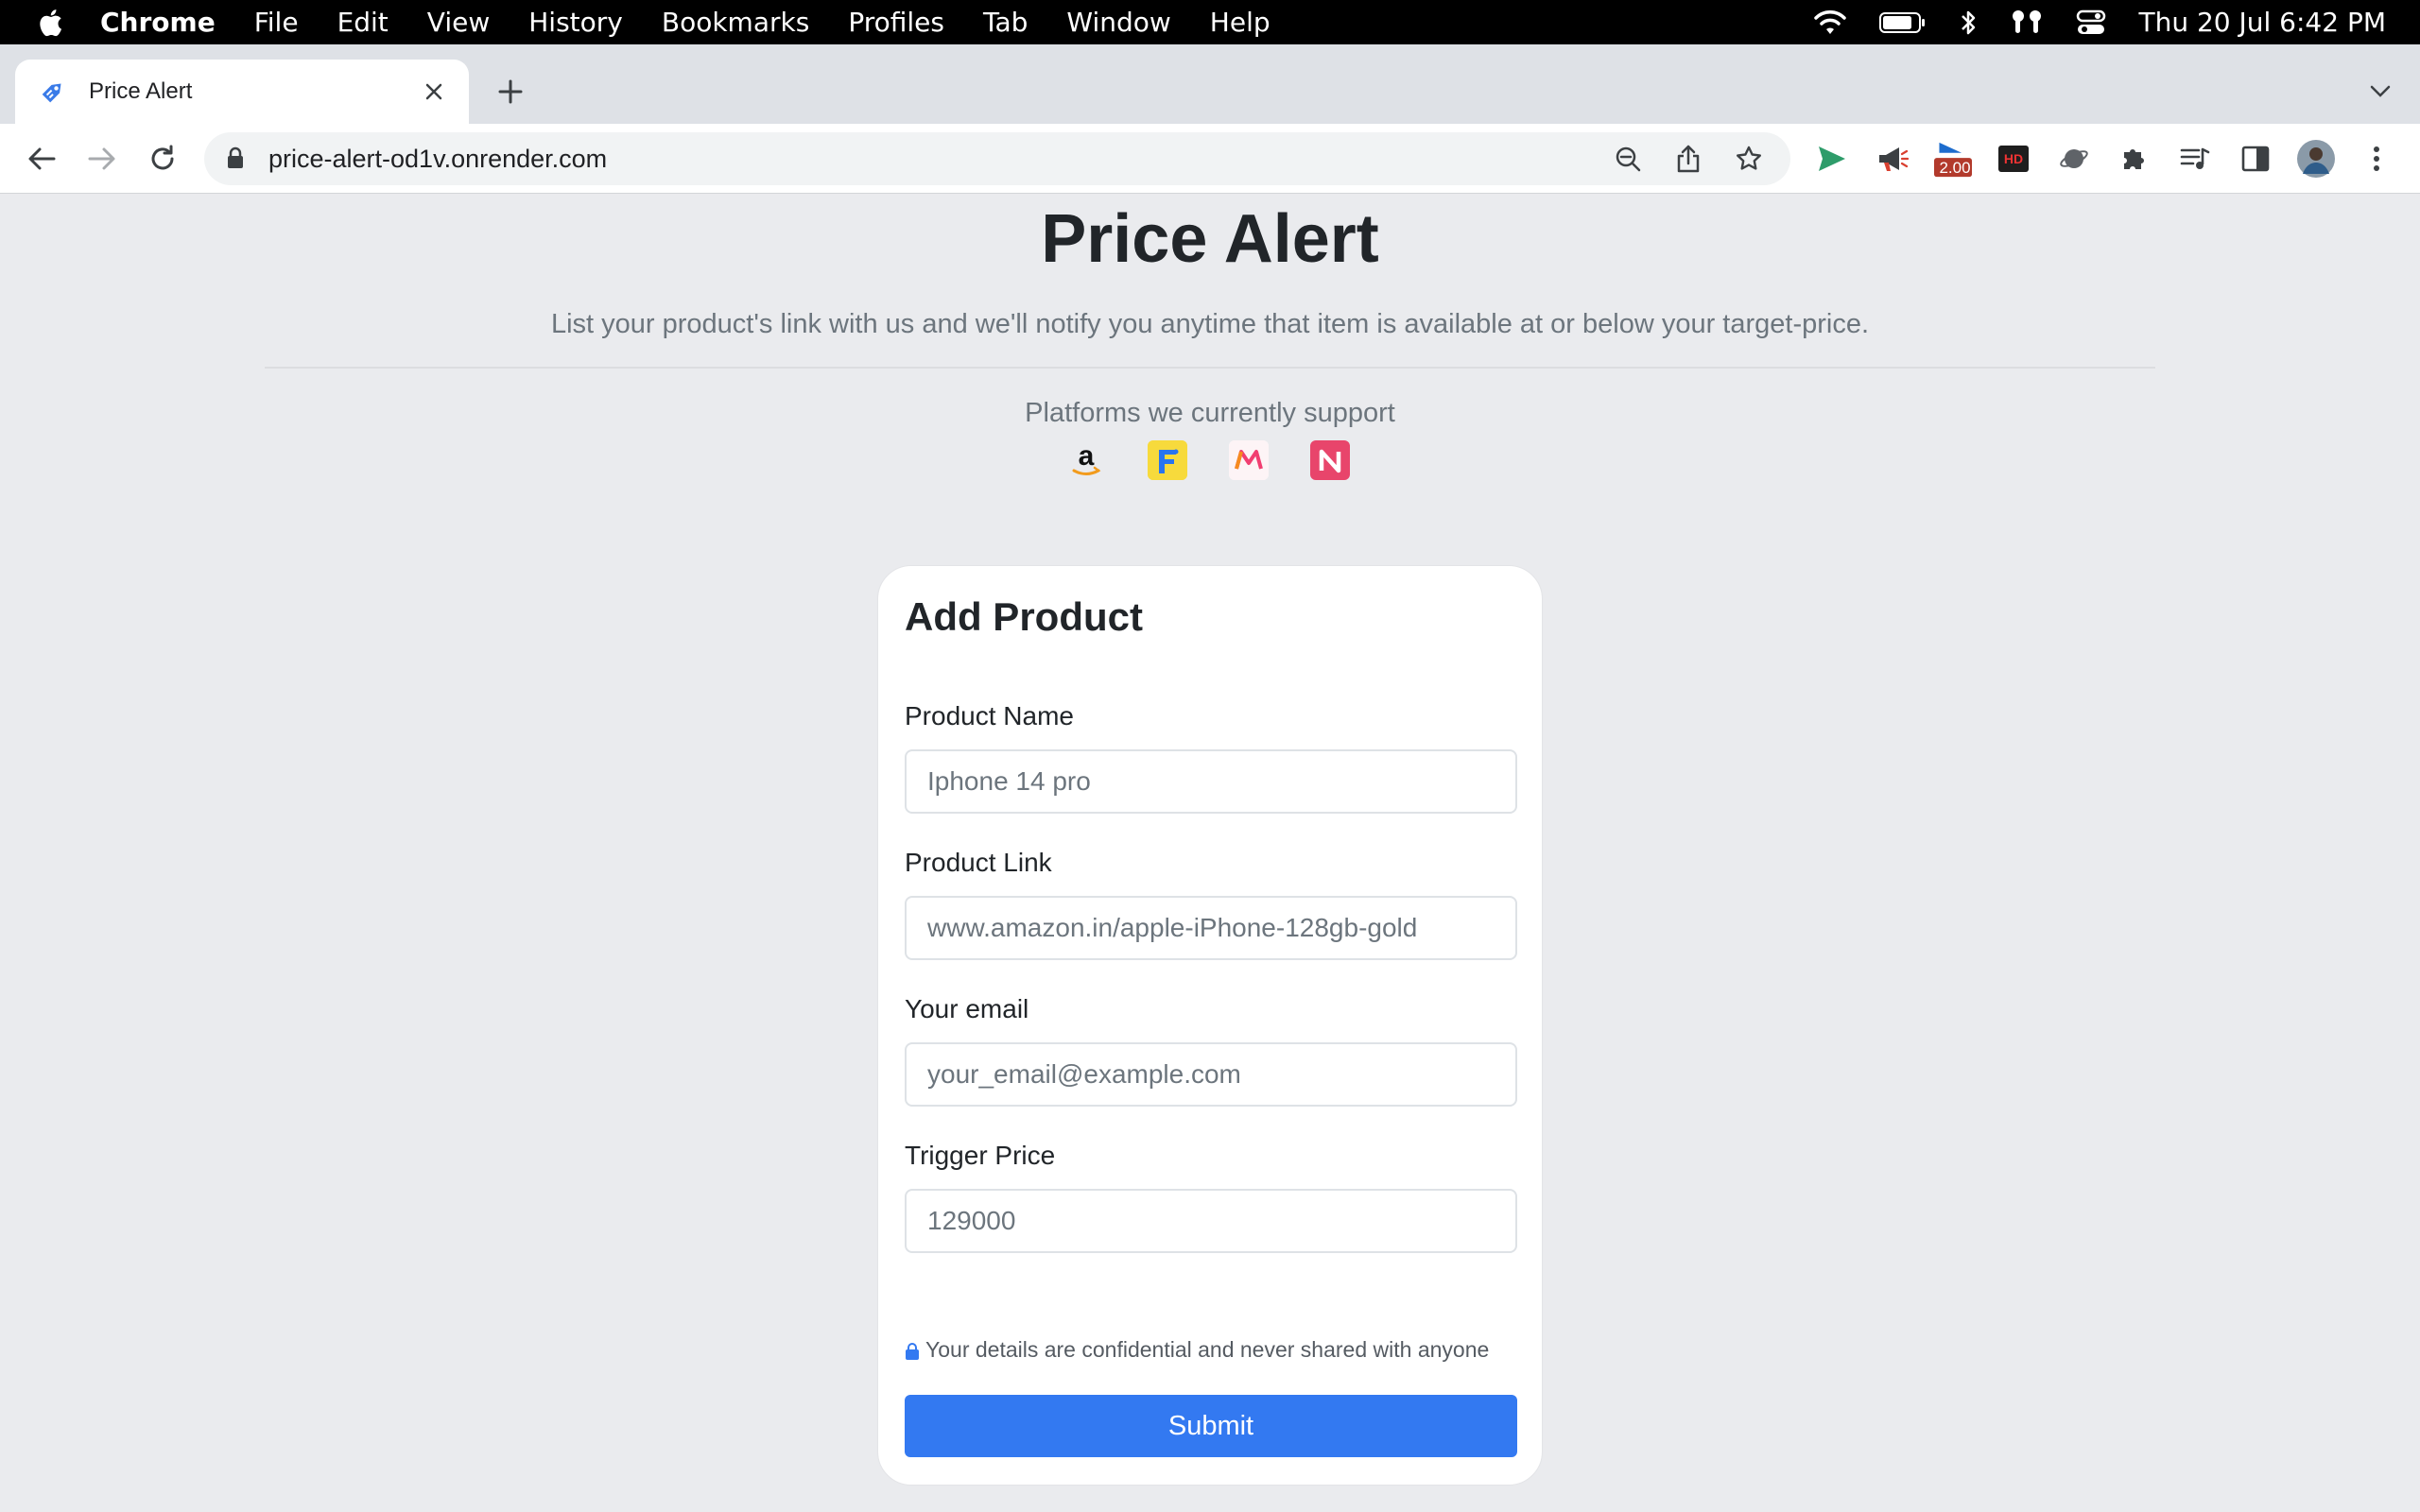 The width and height of the screenshot is (2420, 1512). What do you see at coordinates (1167, 460) in the screenshot?
I see `flipkart-logo-icon` at bounding box center [1167, 460].